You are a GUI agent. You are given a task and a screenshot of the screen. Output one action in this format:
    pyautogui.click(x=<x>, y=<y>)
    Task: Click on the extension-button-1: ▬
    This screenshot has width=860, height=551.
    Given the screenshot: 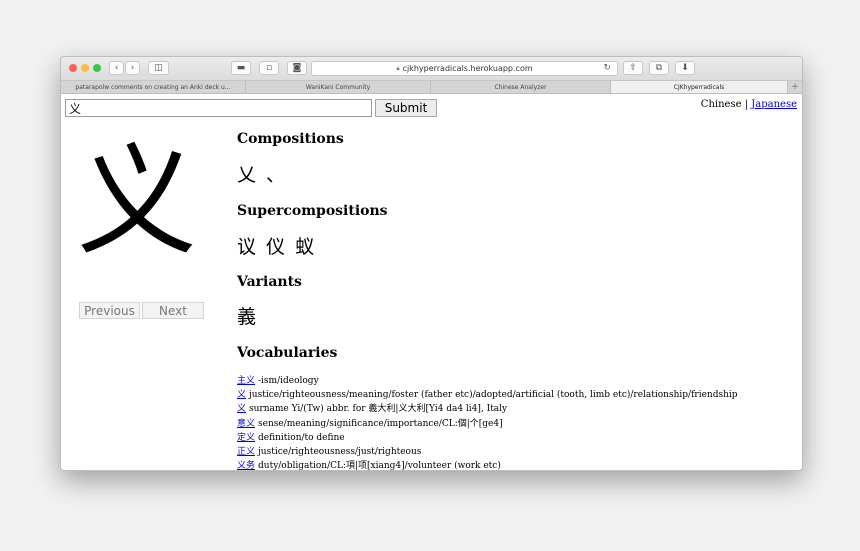 What is the action you would take?
    pyautogui.click(x=241, y=68)
    